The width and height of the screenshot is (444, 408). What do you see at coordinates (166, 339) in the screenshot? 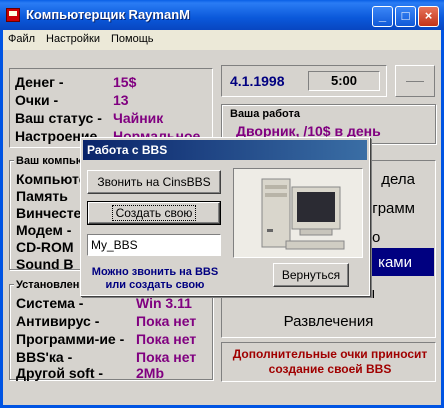
I see `programming-value: Пока нет` at bounding box center [166, 339].